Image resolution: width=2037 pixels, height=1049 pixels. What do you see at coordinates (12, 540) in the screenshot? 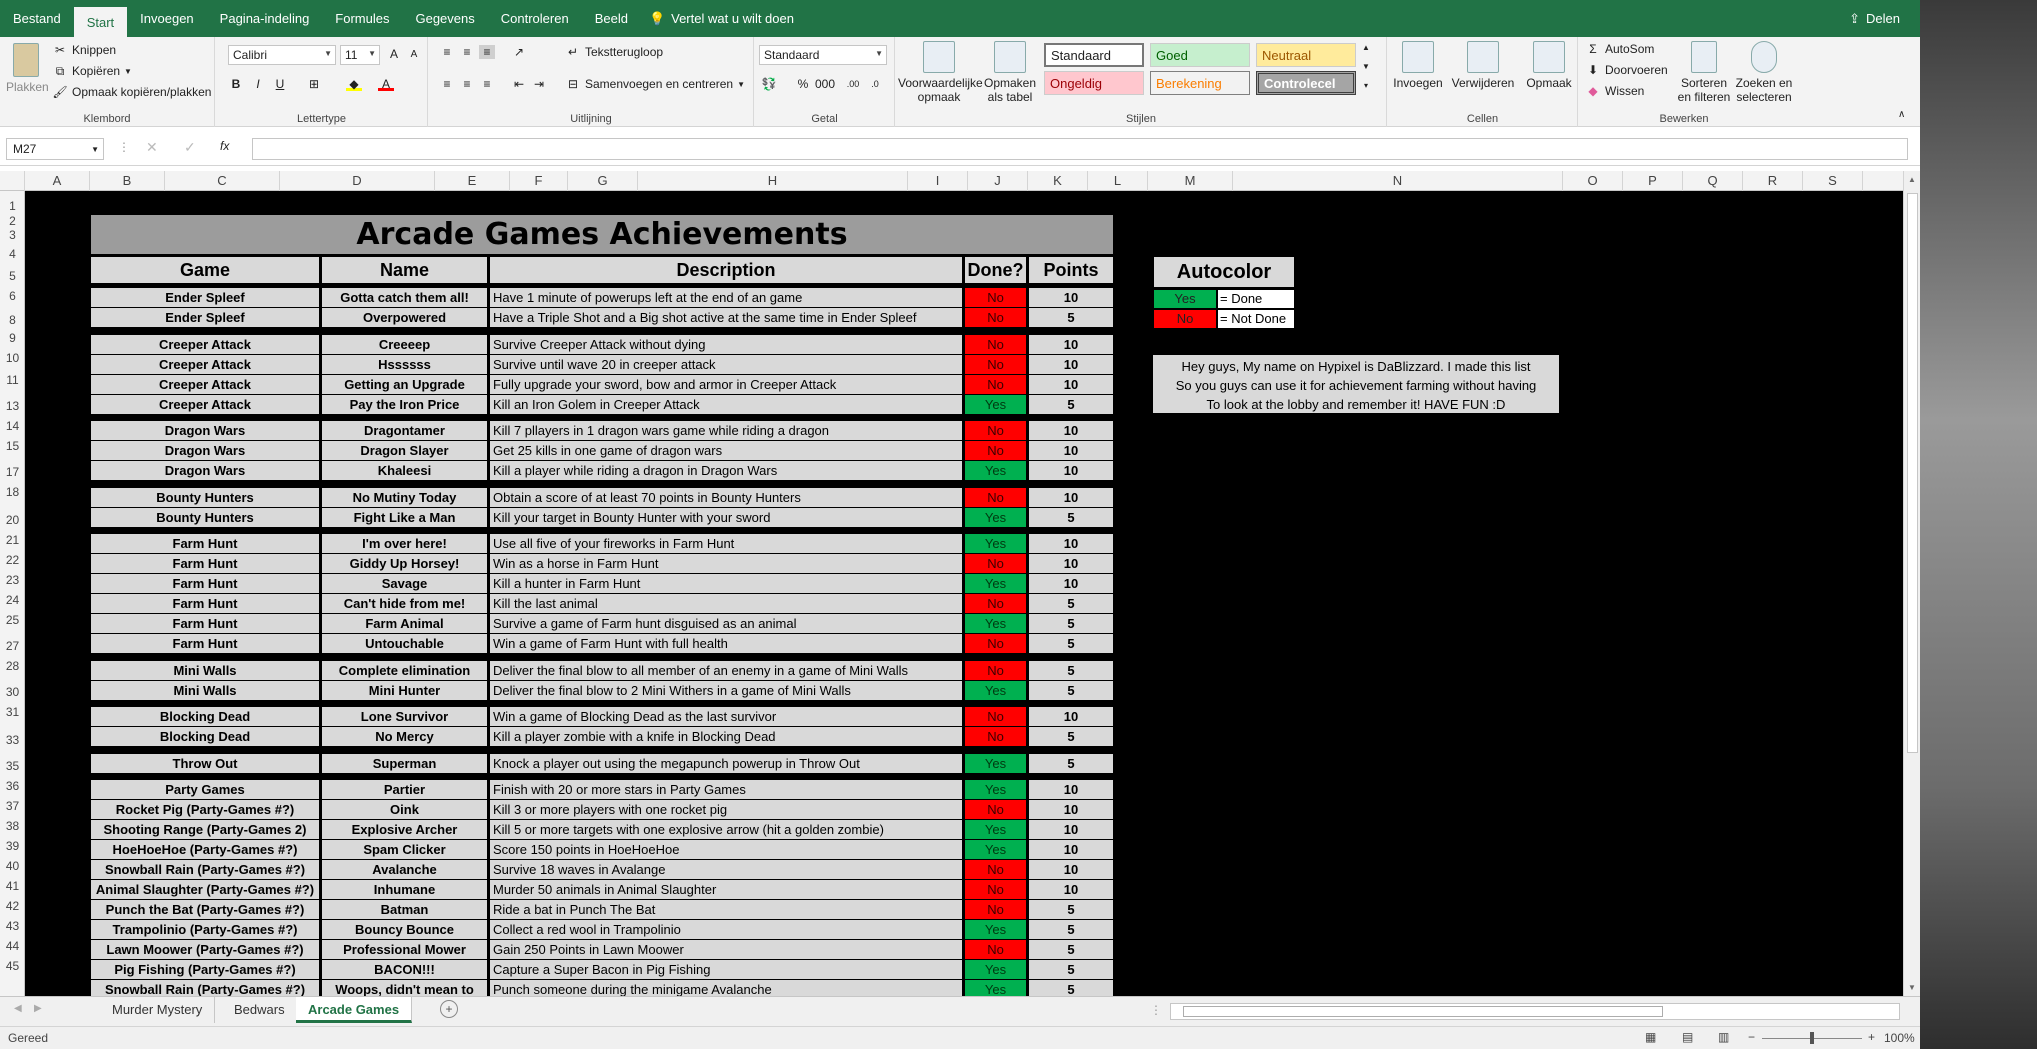
I see `row-header: 21` at bounding box center [12, 540].